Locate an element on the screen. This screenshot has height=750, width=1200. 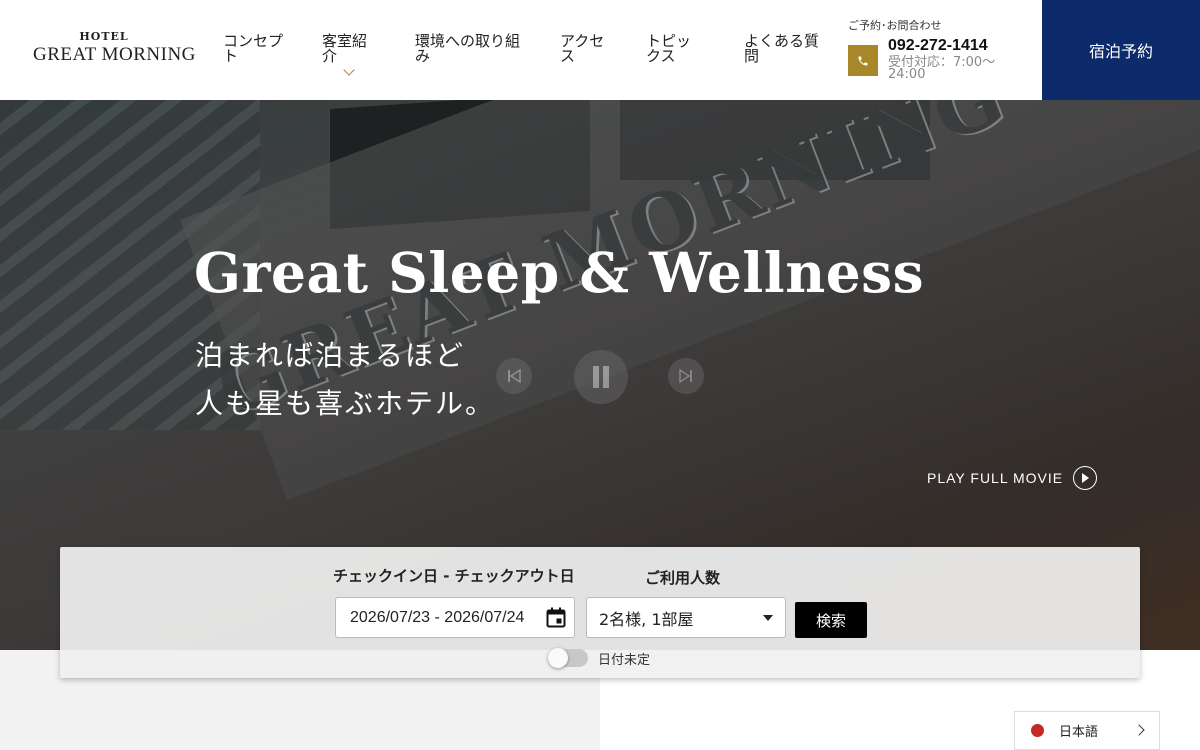
caret-down-icon is located at coordinates (768, 618).